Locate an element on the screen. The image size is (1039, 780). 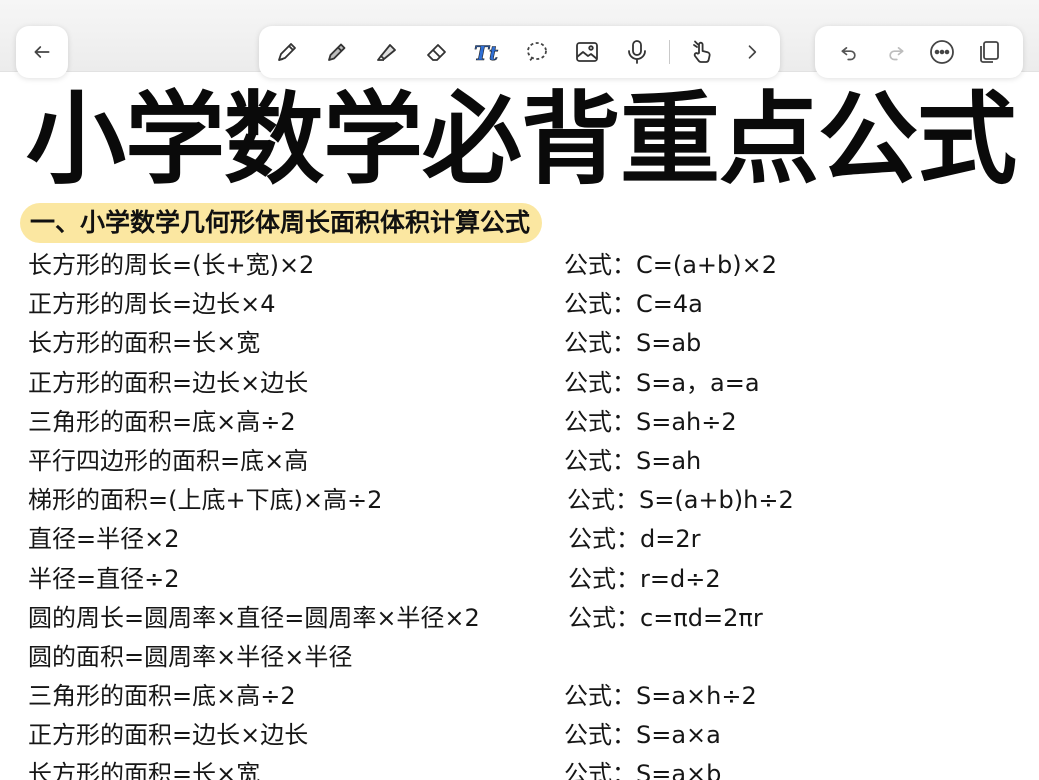
formula-row: 长方形的面积=长×宽 公式：S=a×b is located at coordinates (519, 767).